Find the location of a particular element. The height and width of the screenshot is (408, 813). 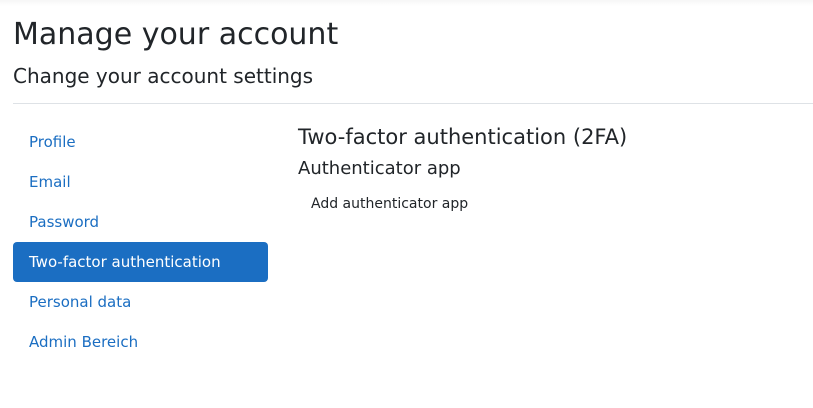

sidebar-link-two-factor: Two-factor authentication is located at coordinates (140, 262).